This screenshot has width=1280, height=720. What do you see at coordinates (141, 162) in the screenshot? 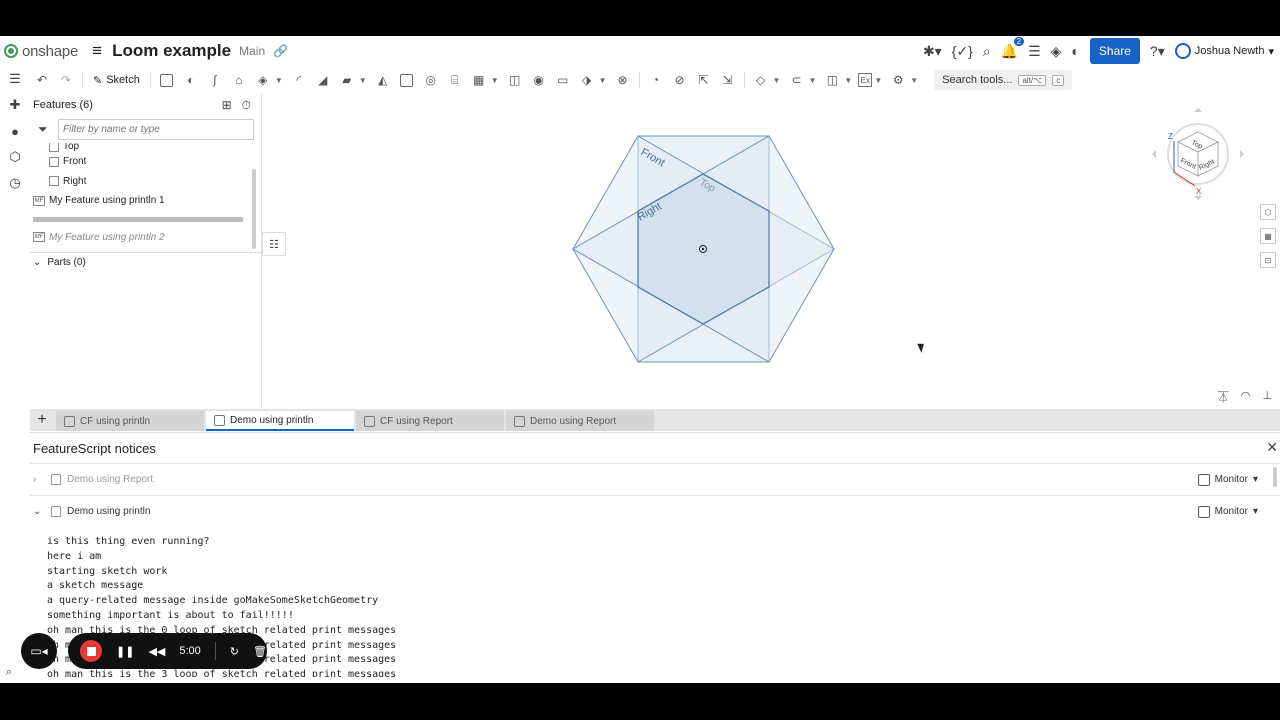
I see `feature-item-front: Front` at bounding box center [141, 162].